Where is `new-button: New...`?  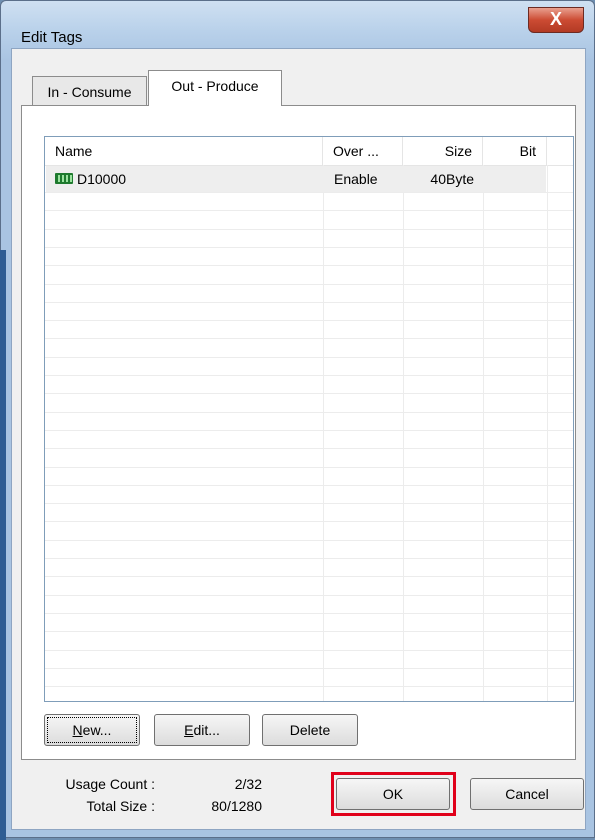 new-button: New... is located at coordinates (92, 730).